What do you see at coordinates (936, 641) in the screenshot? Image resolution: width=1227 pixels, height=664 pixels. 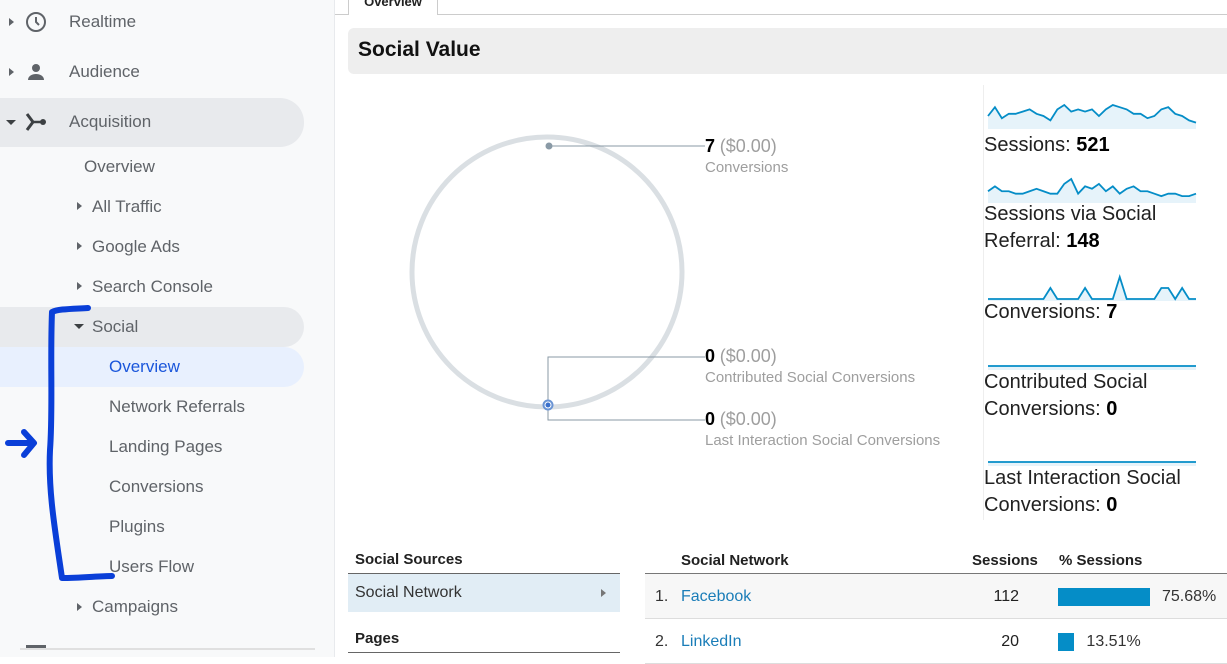 I see `table-row: 2. LinkedIn 20 13.51%` at bounding box center [936, 641].